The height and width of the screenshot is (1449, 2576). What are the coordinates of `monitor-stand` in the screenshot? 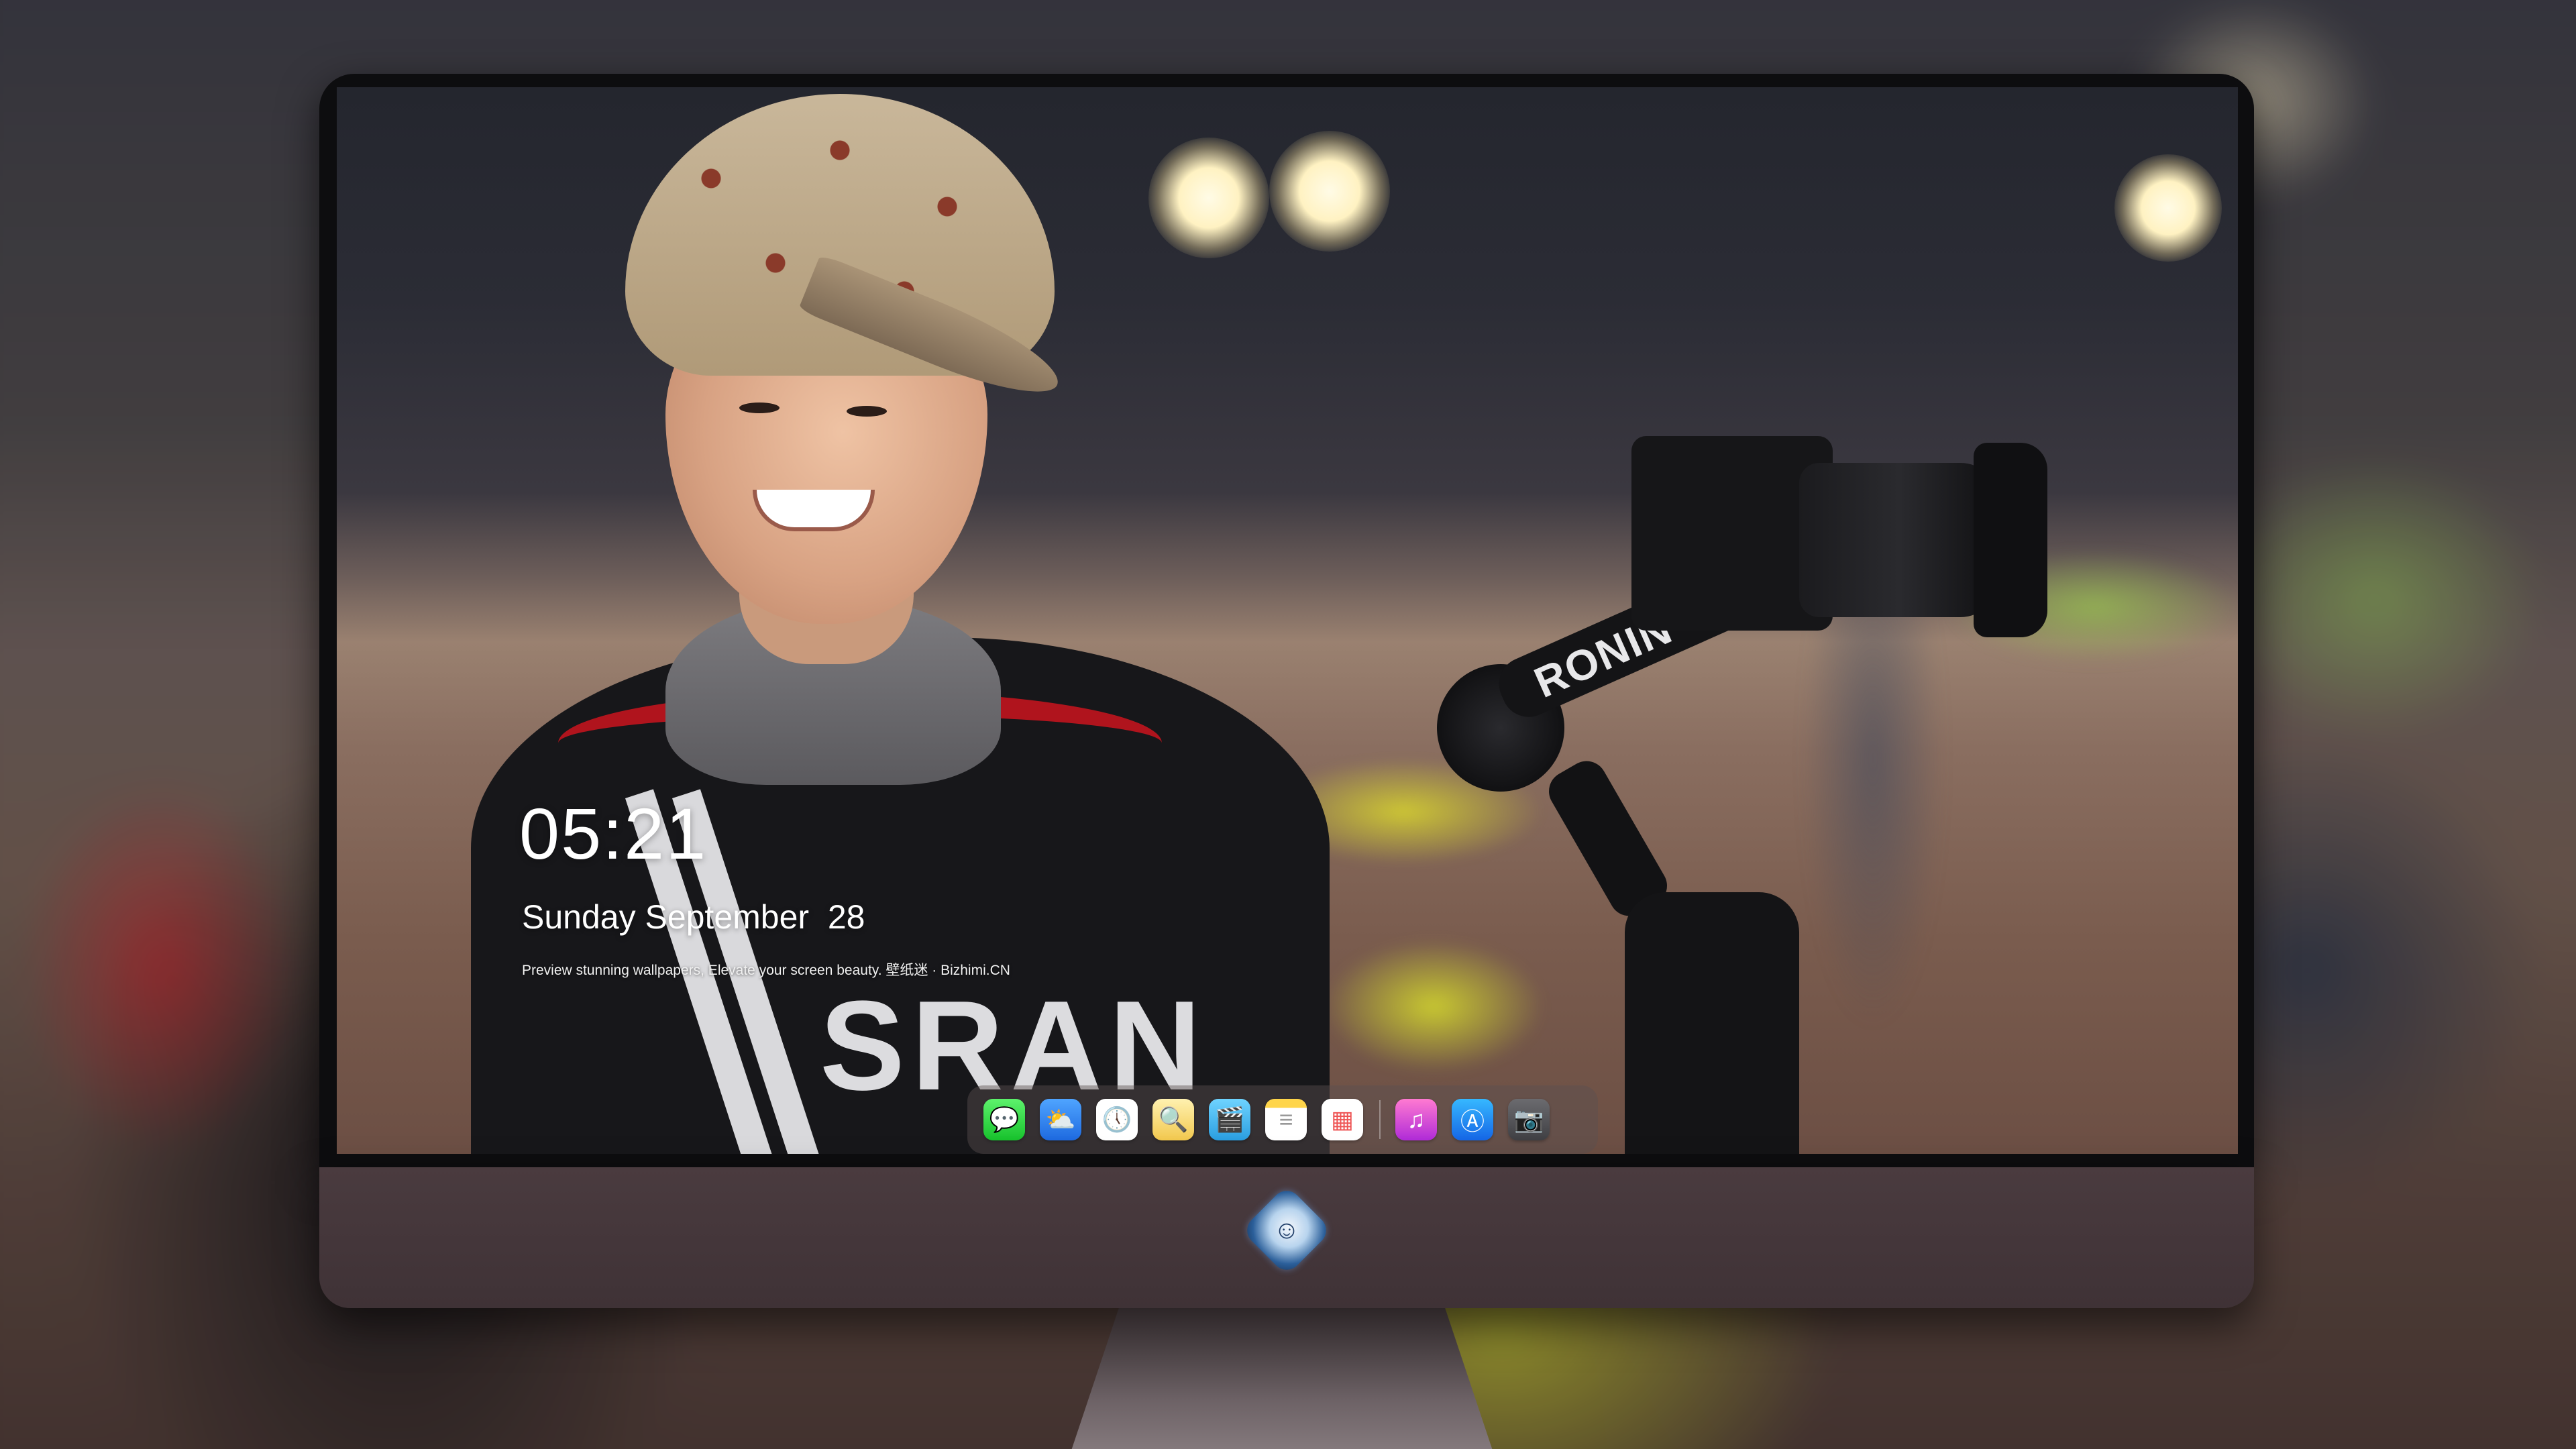 It's located at (1282, 1378).